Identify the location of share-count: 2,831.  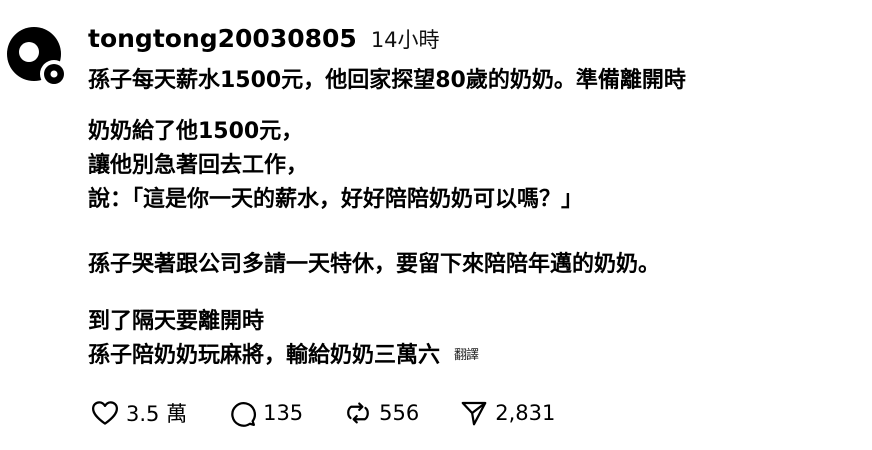
(525, 413).